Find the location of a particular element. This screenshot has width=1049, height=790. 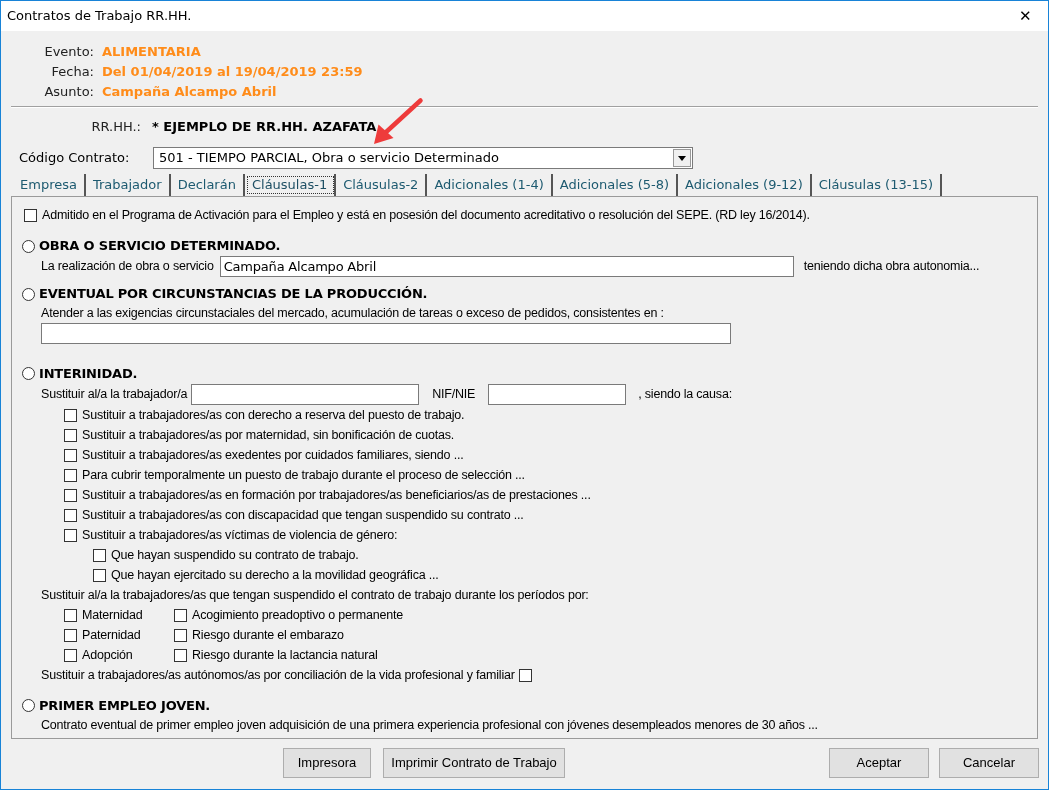

field-value: Campaña Alcampo Abril is located at coordinates (189, 92).